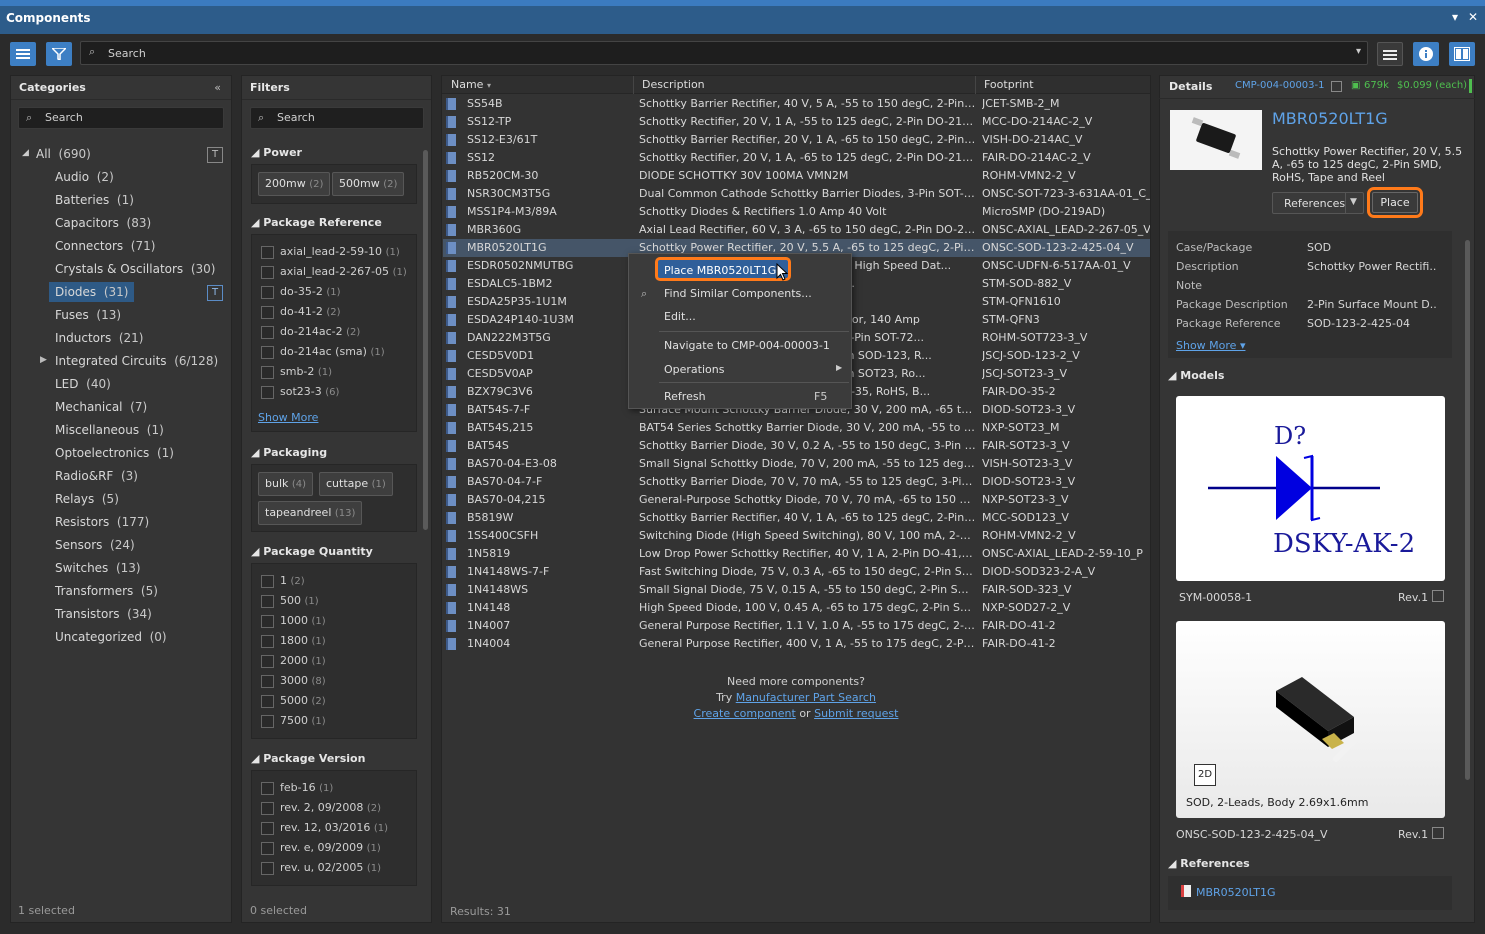  Describe the element at coordinates (109, 430) in the screenshot. I see `category-miscellaneous: Miscellaneous (1)` at that location.